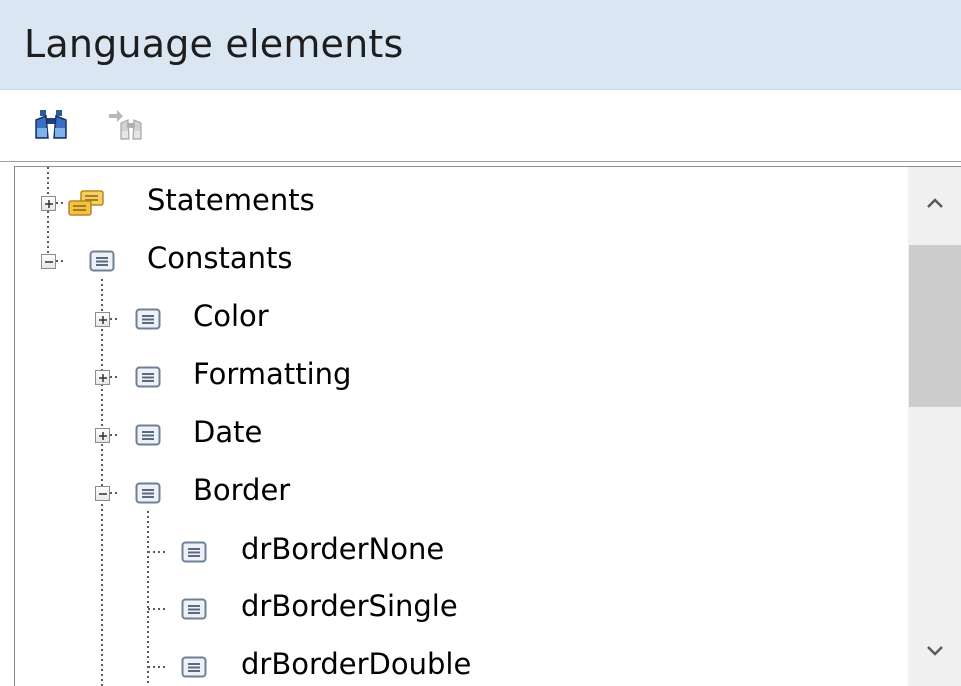 This screenshot has height=686, width=961. What do you see at coordinates (935, 326) in the screenshot?
I see `scroll-thumb` at bounding box center [935, 326].